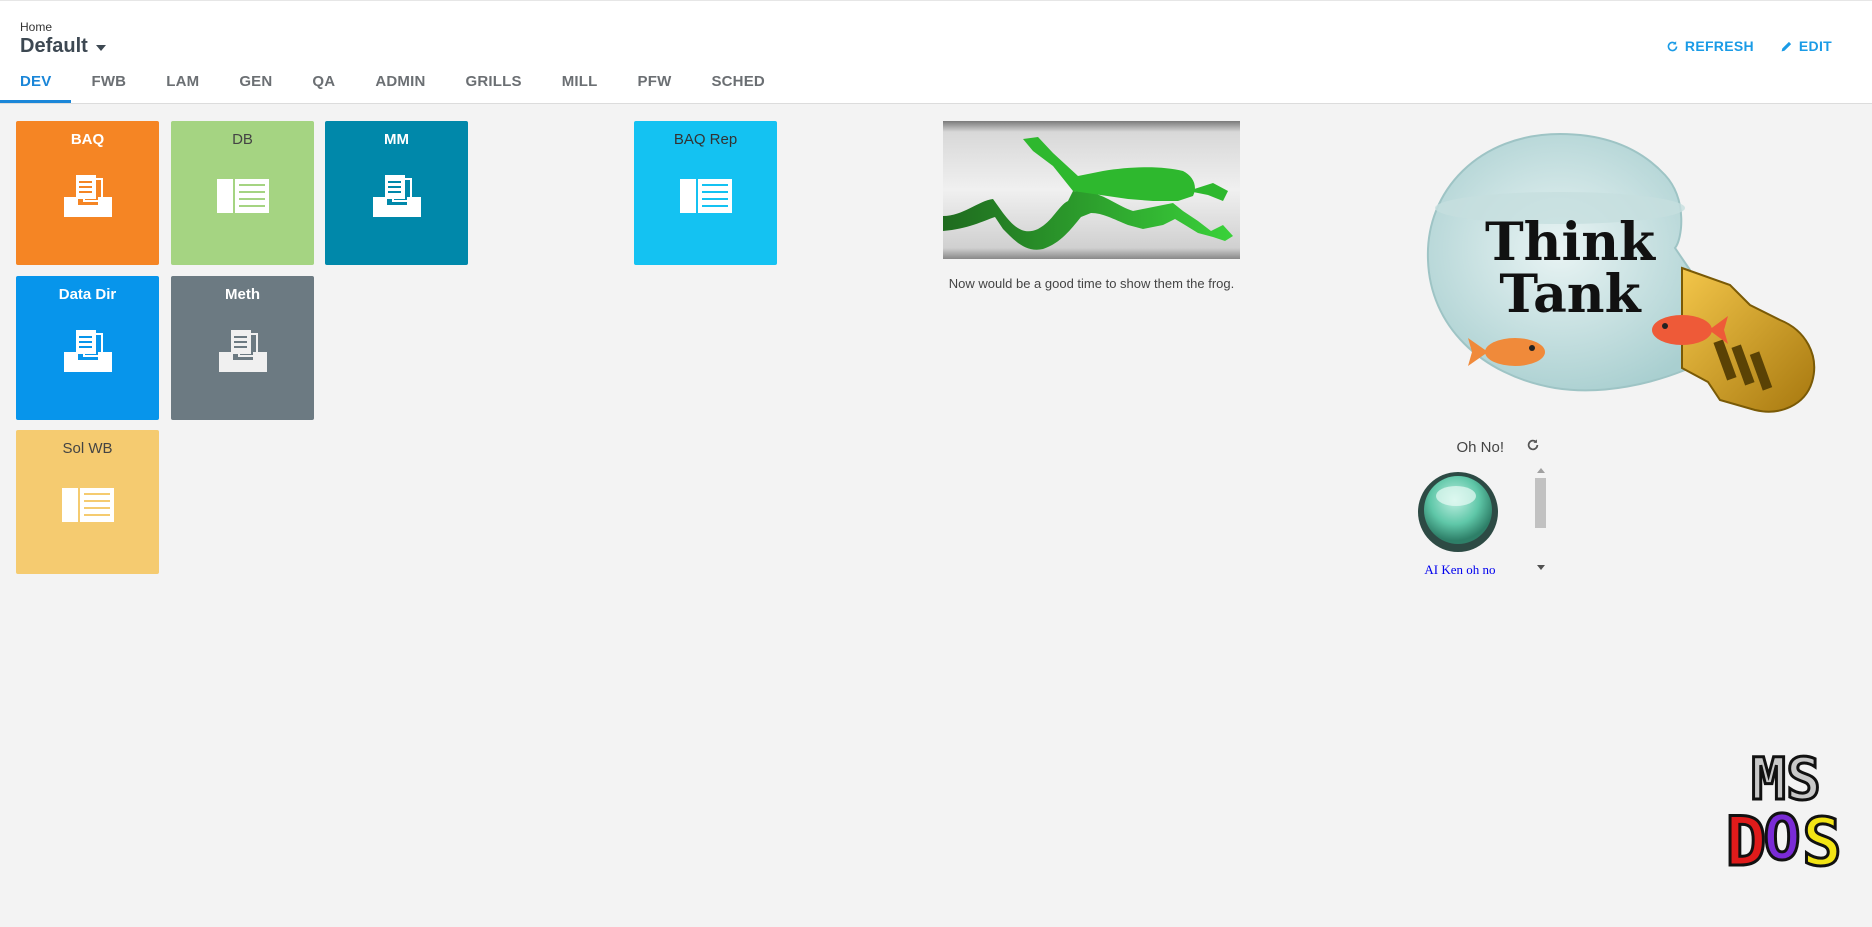  Describe the element at coordinates (396, 139) in the screenshot. I see `tile-label: MM` at that location.